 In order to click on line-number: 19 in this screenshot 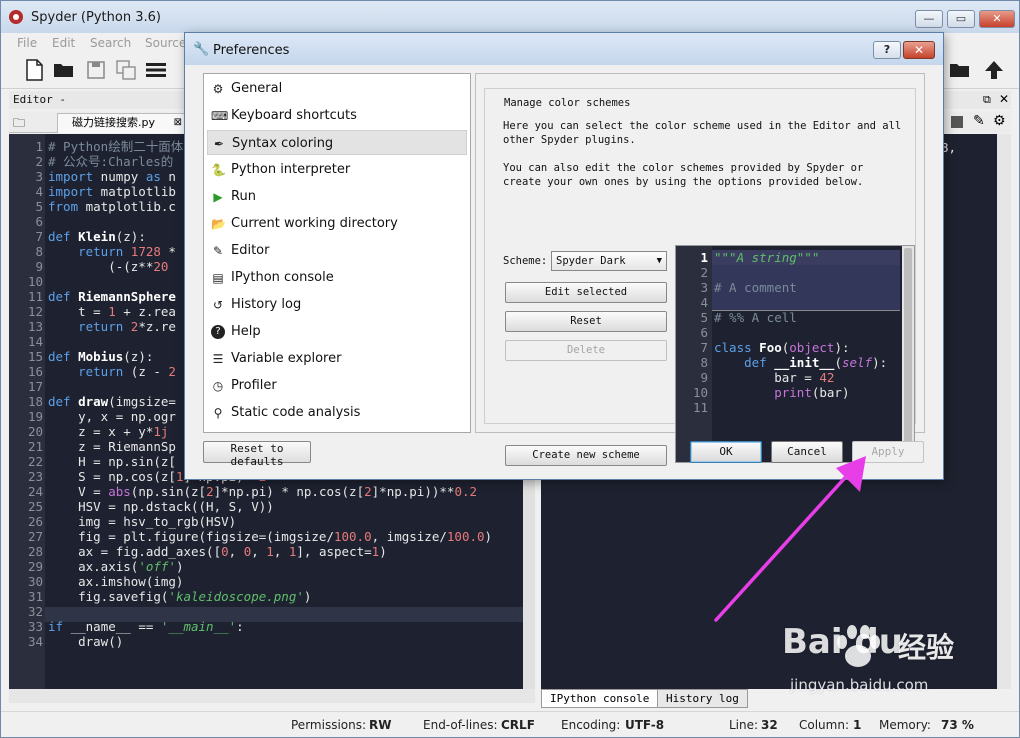, I will do `click(35, 416)`.